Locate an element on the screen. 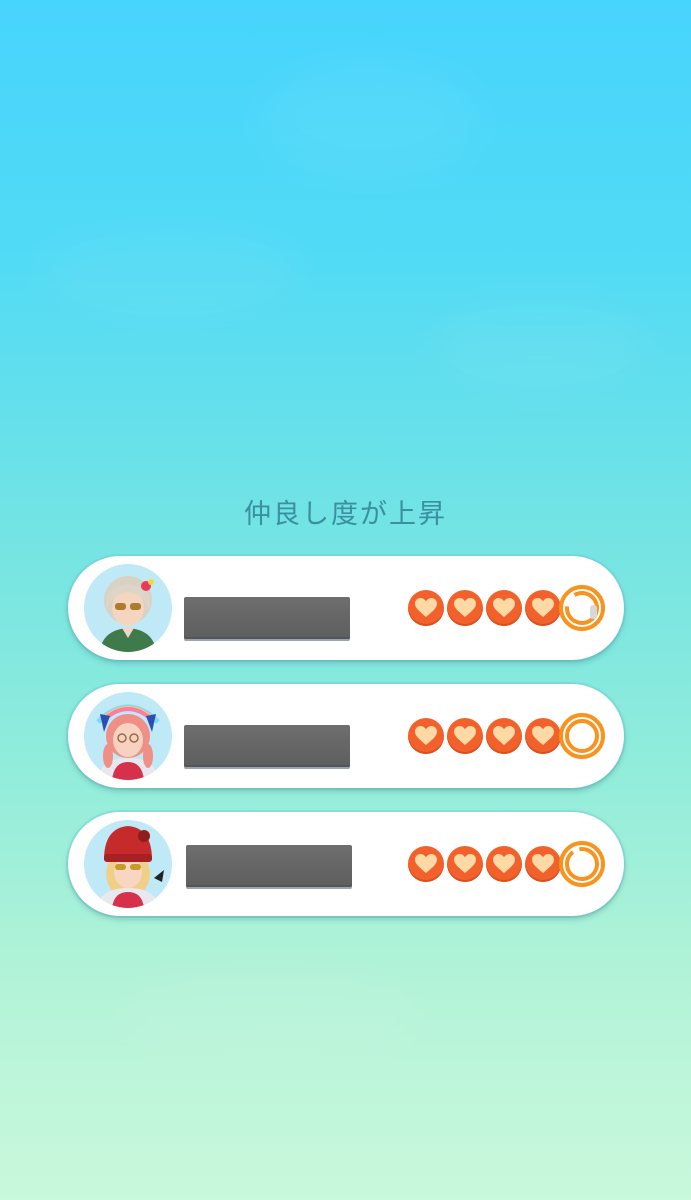  trainer-avatar-red-hat-icon is located at coordinates (128, 864).